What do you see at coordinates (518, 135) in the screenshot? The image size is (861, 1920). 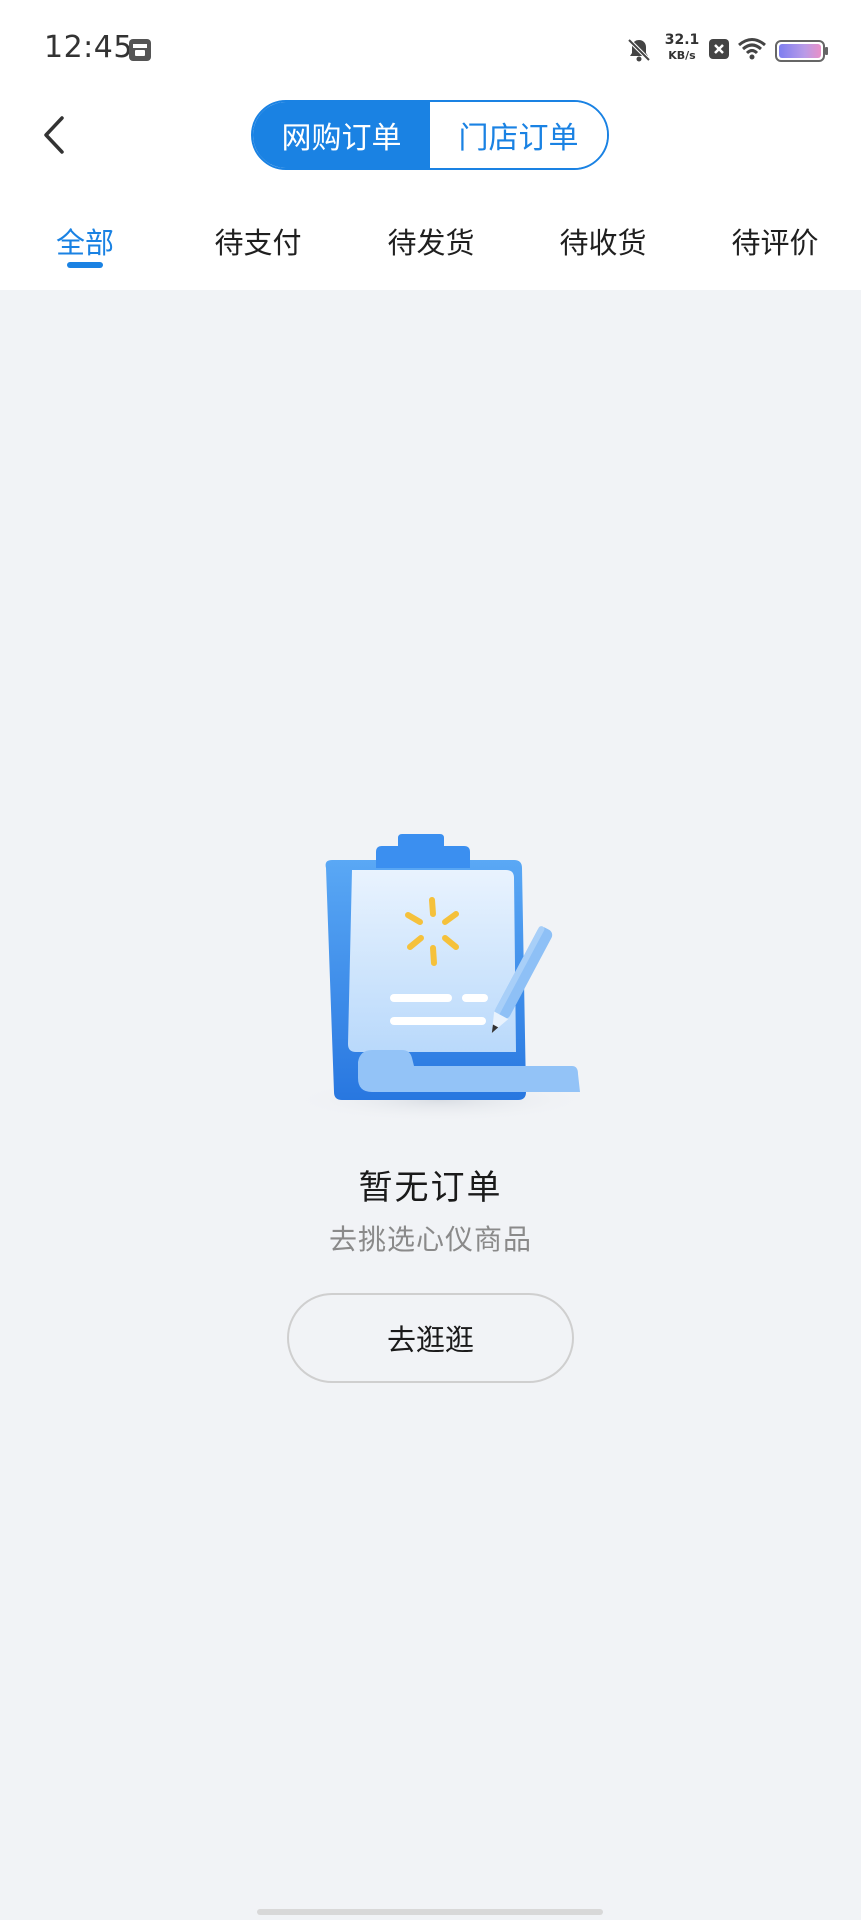 I see `segment-store-orders: 门店订单` at bounding box center [518, 135].